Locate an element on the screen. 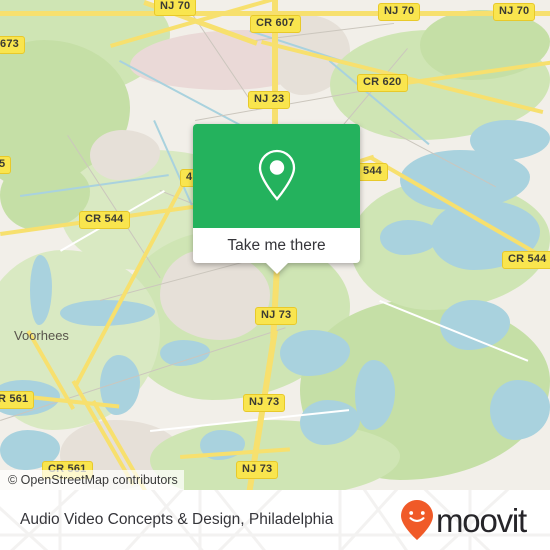 The height and width of the screenshot is (550, 550). popup-image-area is located at coordinates (276, 176).